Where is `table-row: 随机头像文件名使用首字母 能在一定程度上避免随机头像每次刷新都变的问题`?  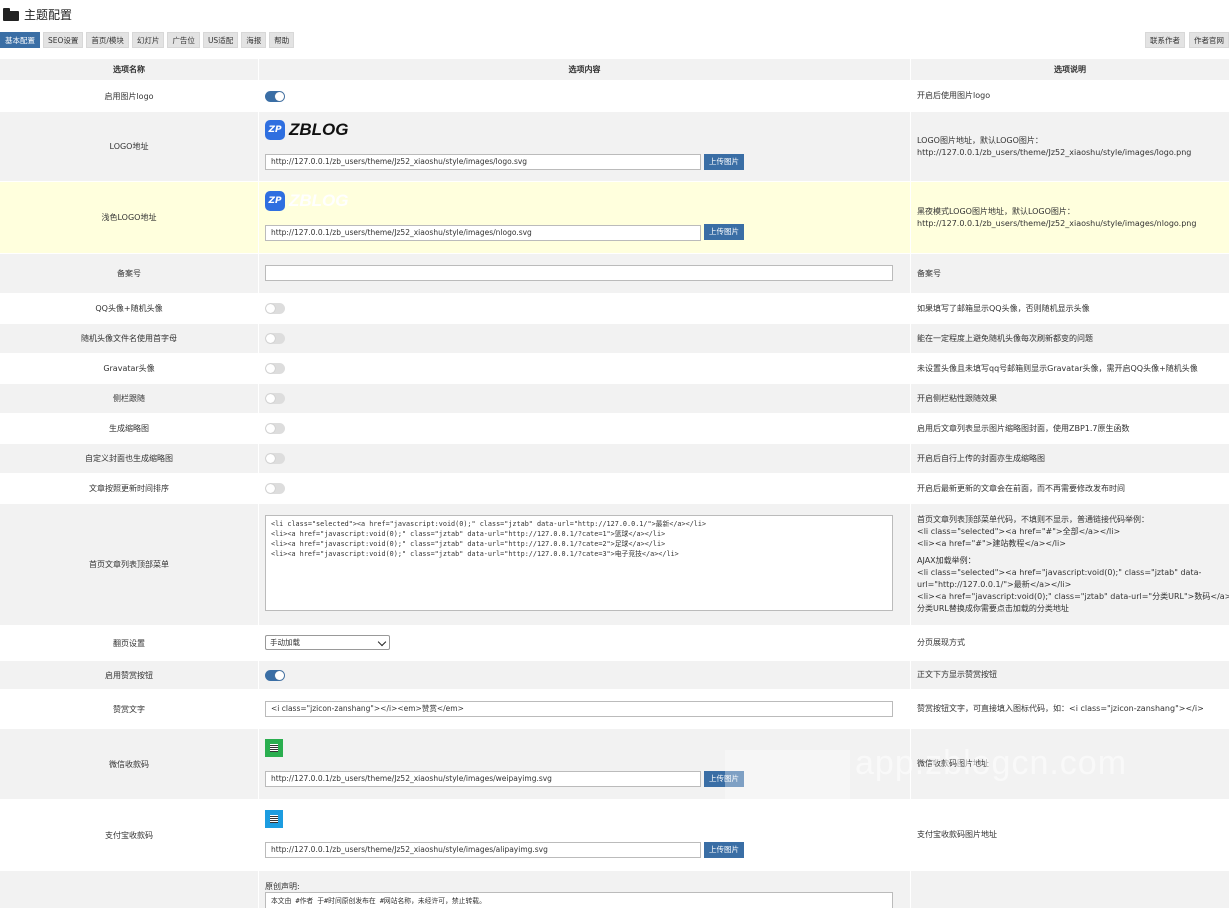
table-row: 随机头像文件名使用首字母 能在一定程度上避免随机头像每次刷新都变的问题 is located at coordinates (614, 338).